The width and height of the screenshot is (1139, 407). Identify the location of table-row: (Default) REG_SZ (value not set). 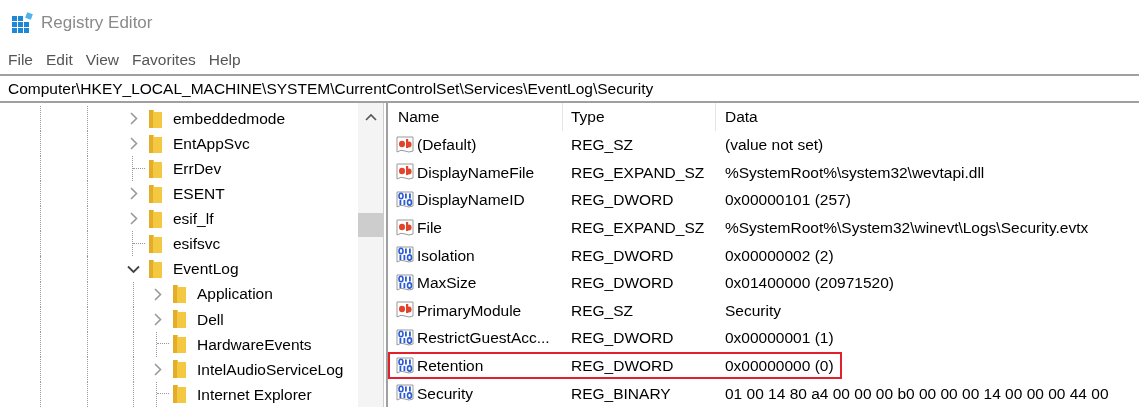
(606, 145).